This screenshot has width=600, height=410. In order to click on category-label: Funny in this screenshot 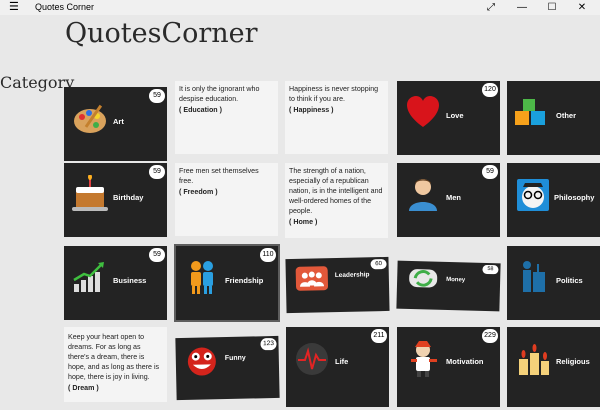, I will do `click(235, 358)`.